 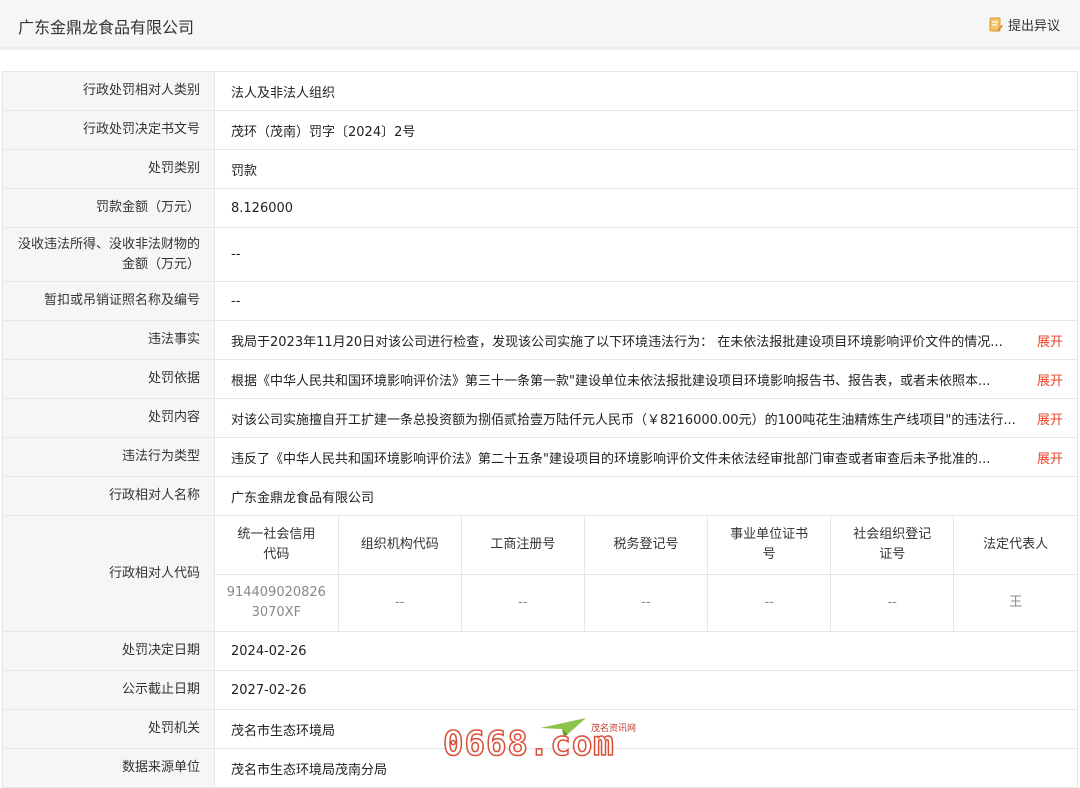 What do you see at coordinates (108, 254) in the screenshot?
I see `row-label: 没收违法所得、没收非法财物的 金额（万元）` at bounding box center [108, 254].